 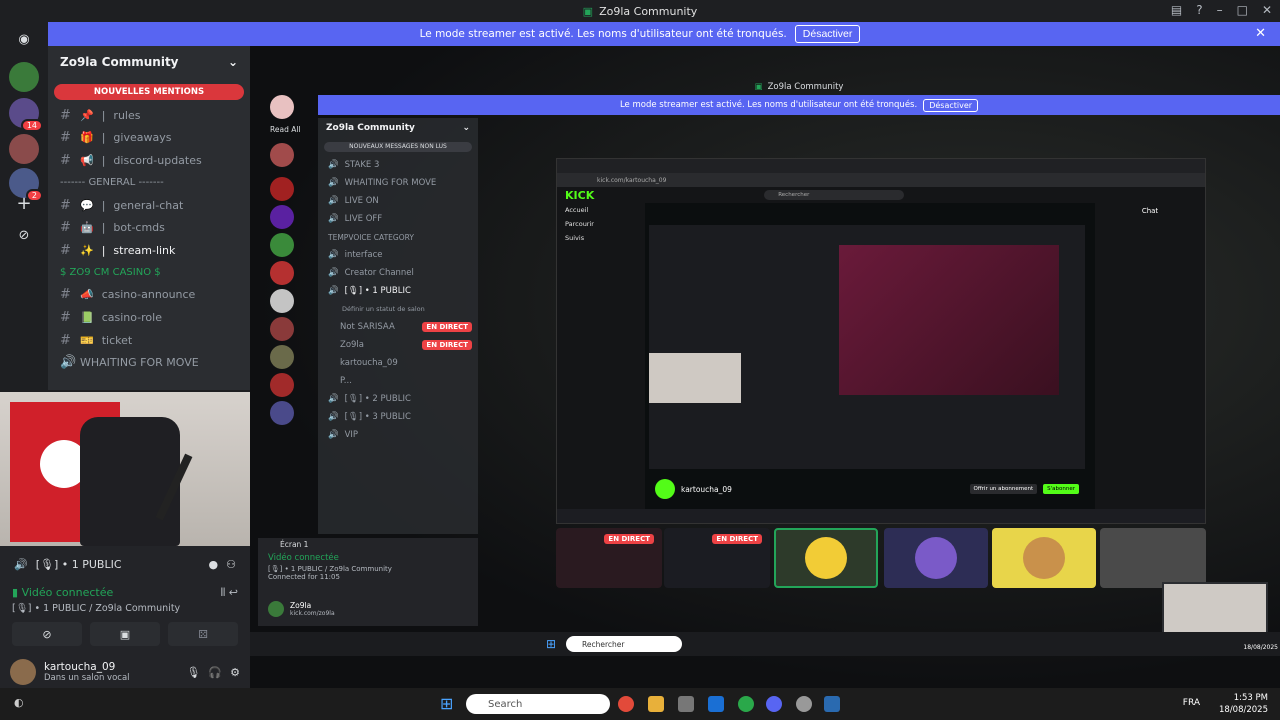 I want to click on inner-disable-button: Désactiver, so click(x=951, y=105).